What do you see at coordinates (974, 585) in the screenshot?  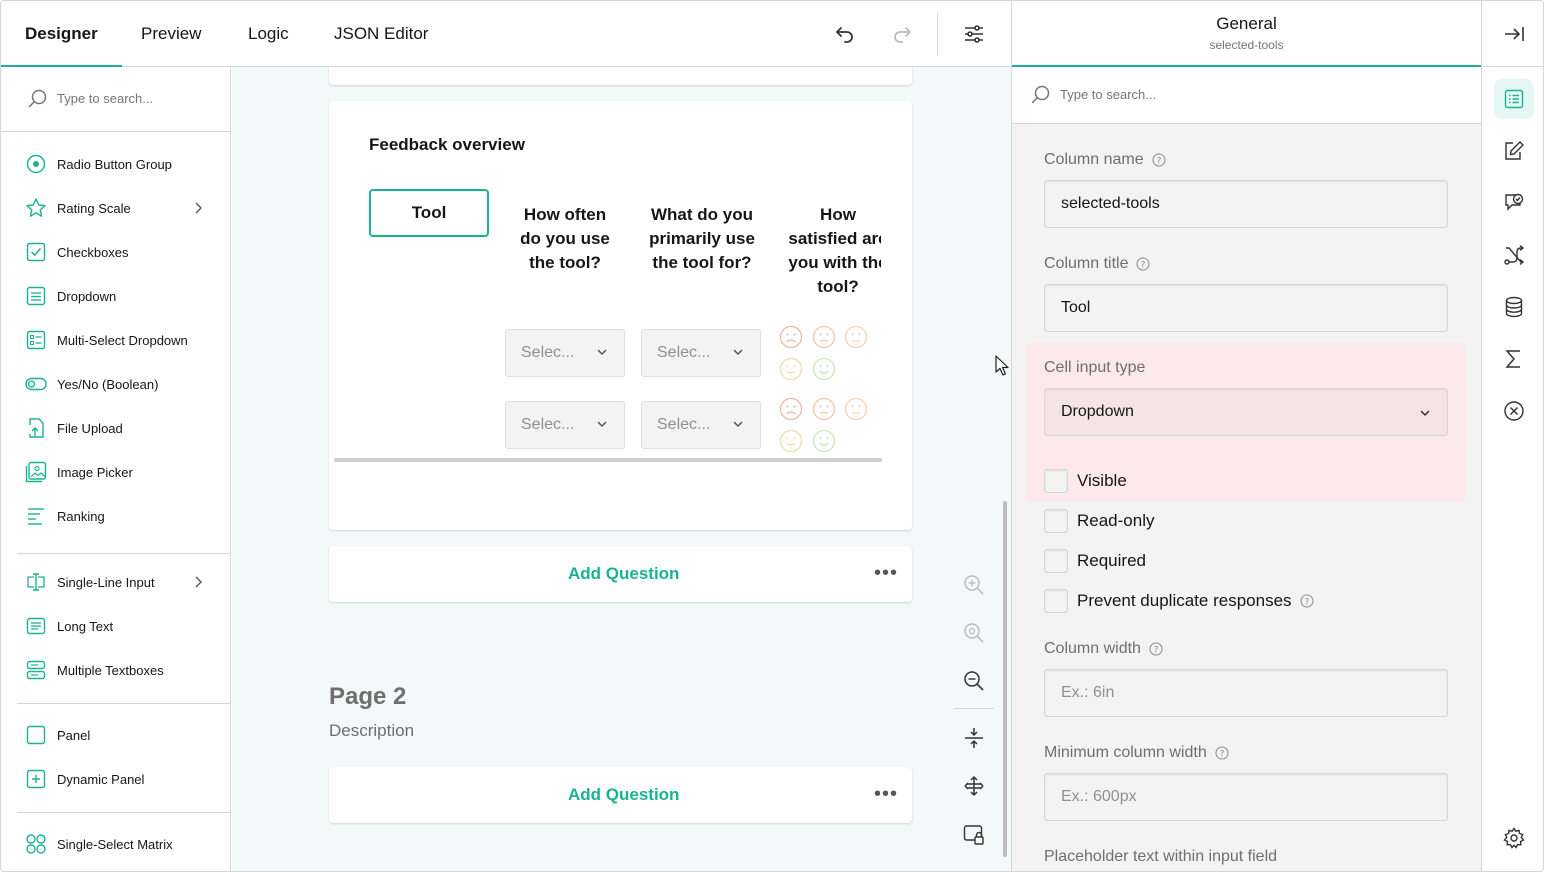 I see `zoom-in-icon` at bounding box center [974, 585].